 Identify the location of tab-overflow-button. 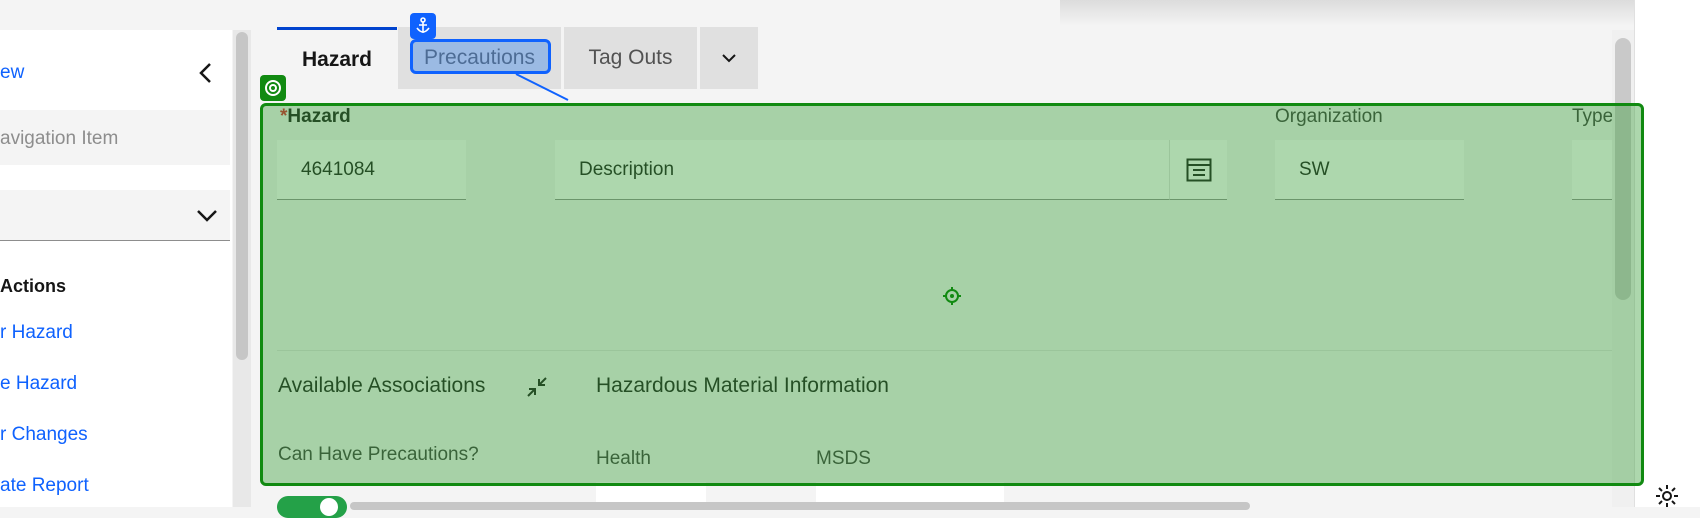
(729, 58).